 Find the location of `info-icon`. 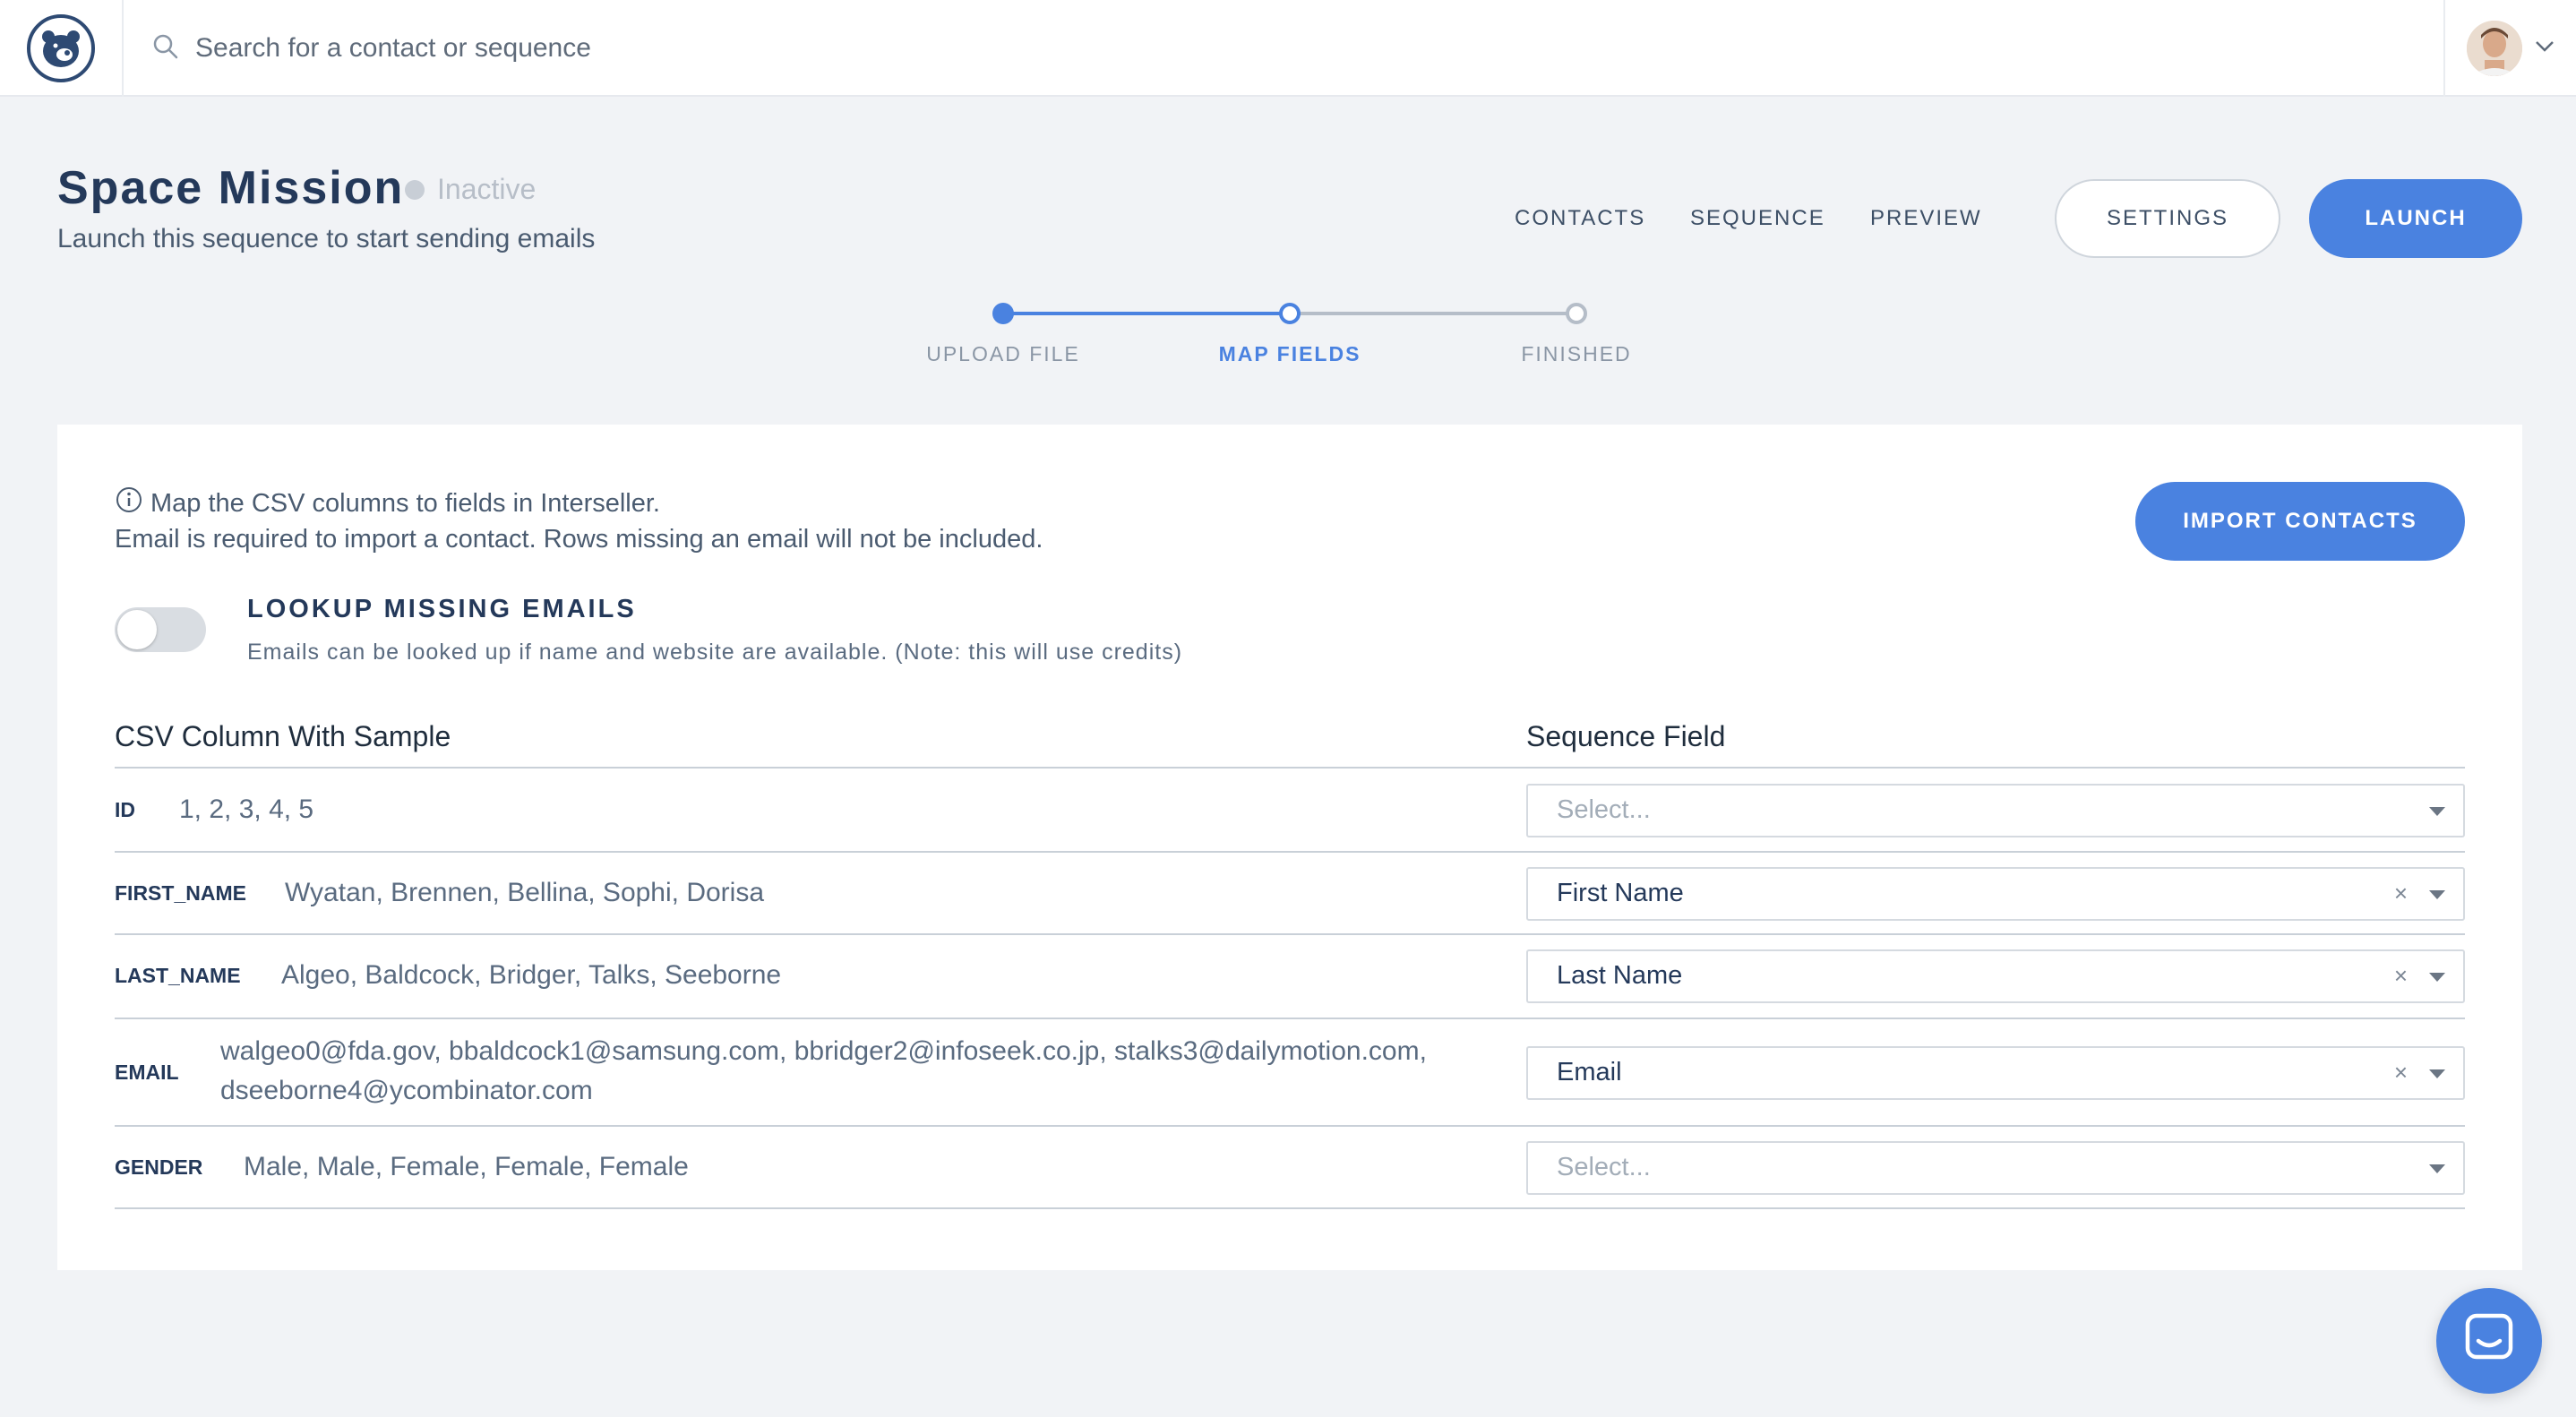

info-icon is located at coordinates (129, 503).